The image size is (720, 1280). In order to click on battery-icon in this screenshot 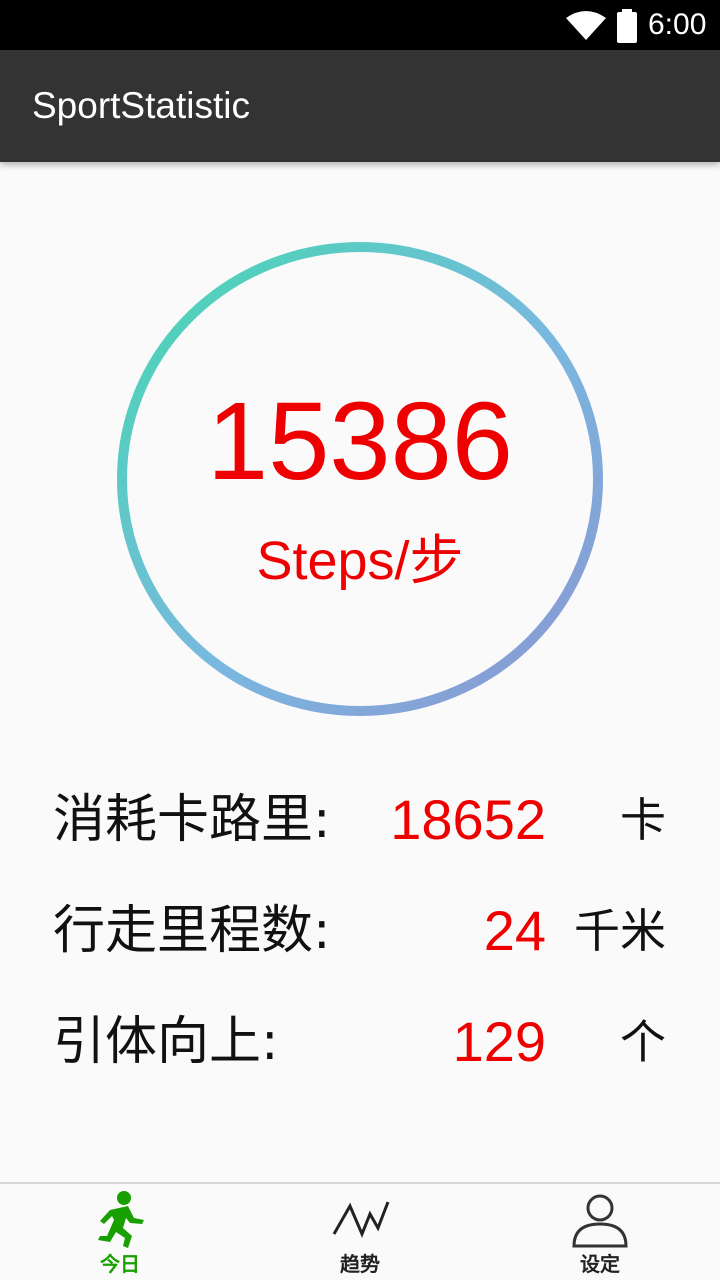, I will do `click(627, 26)`.